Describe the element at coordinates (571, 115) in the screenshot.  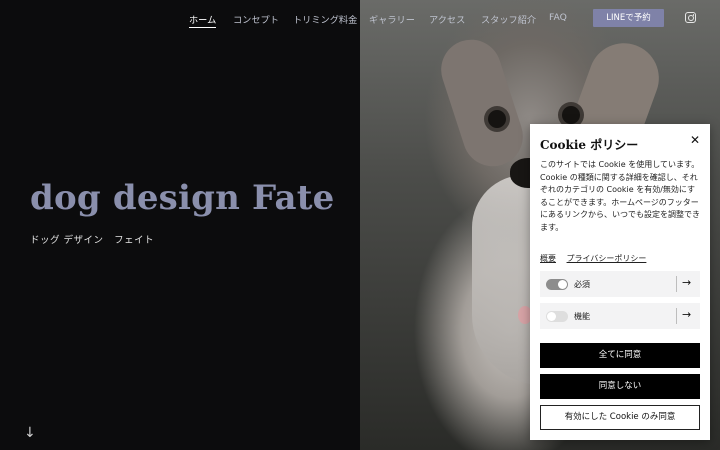
I see `photo-eye-right` at that location.